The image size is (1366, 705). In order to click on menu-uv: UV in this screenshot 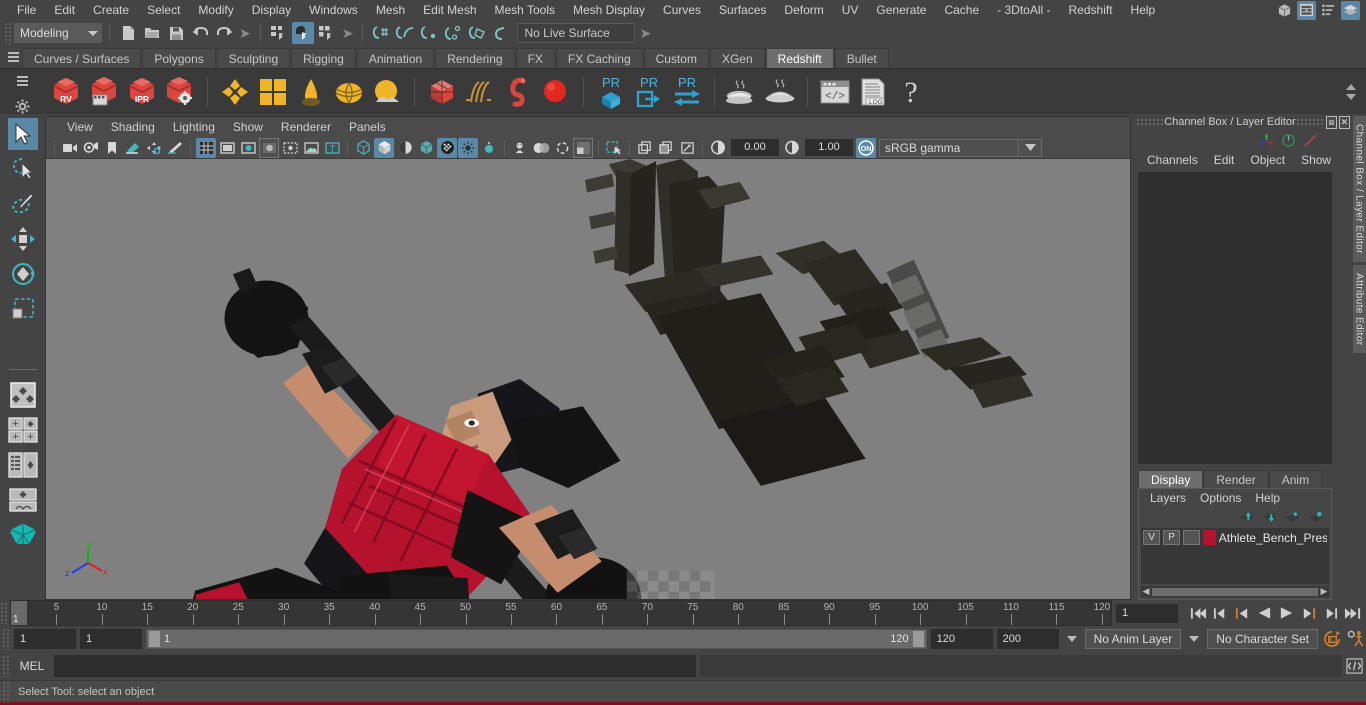, I will do `click(850, 10)`.